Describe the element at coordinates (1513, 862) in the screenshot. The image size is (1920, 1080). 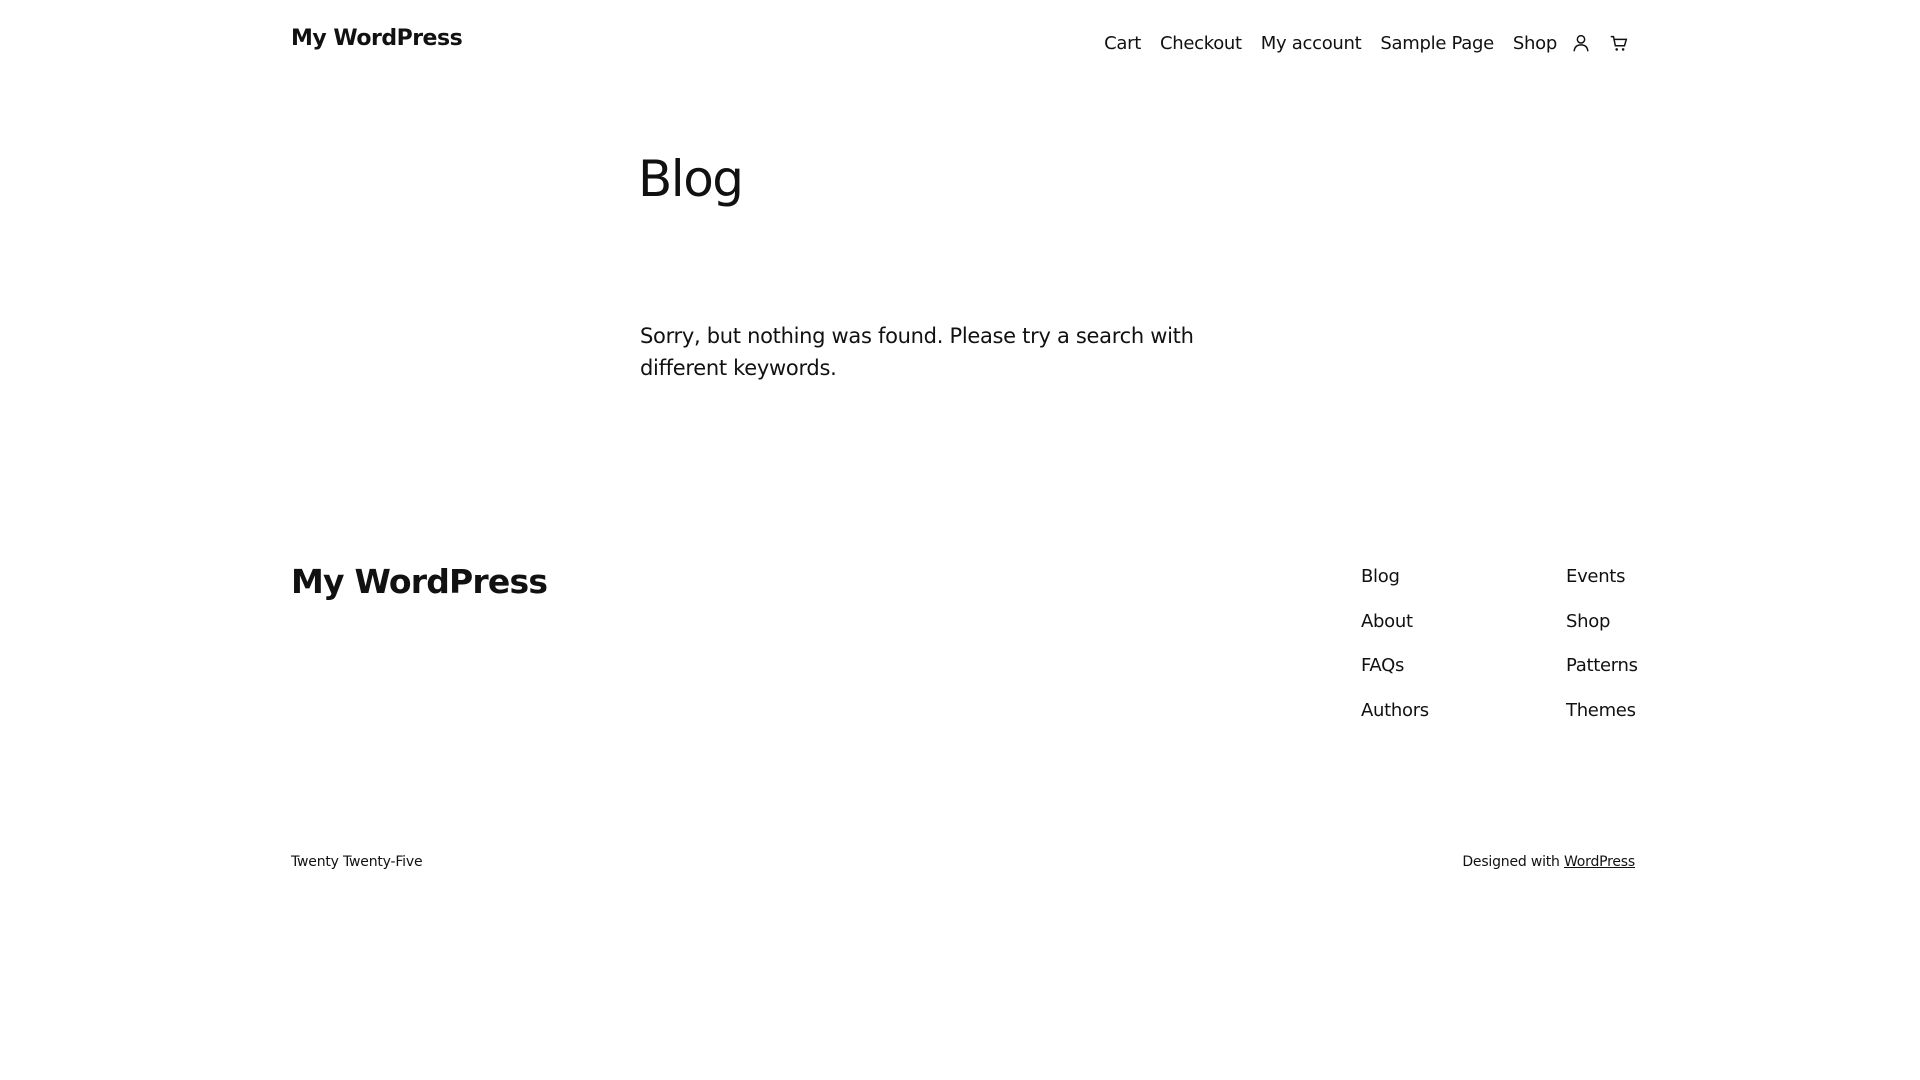
I see `designed-with-text: Designed with` at that location.